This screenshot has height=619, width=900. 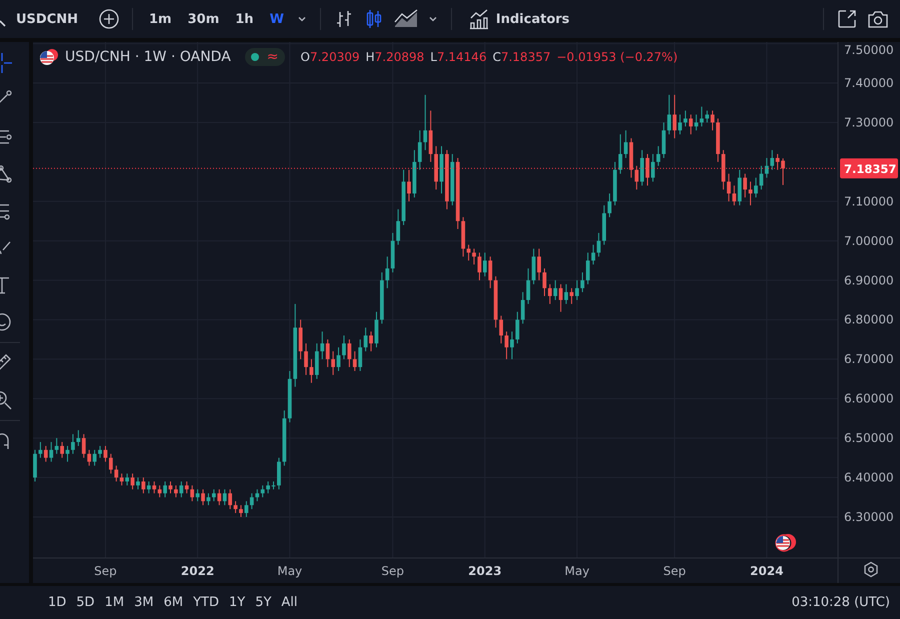 I want to click on price-axis-label: 6.50000, so click(x=869, y=438).